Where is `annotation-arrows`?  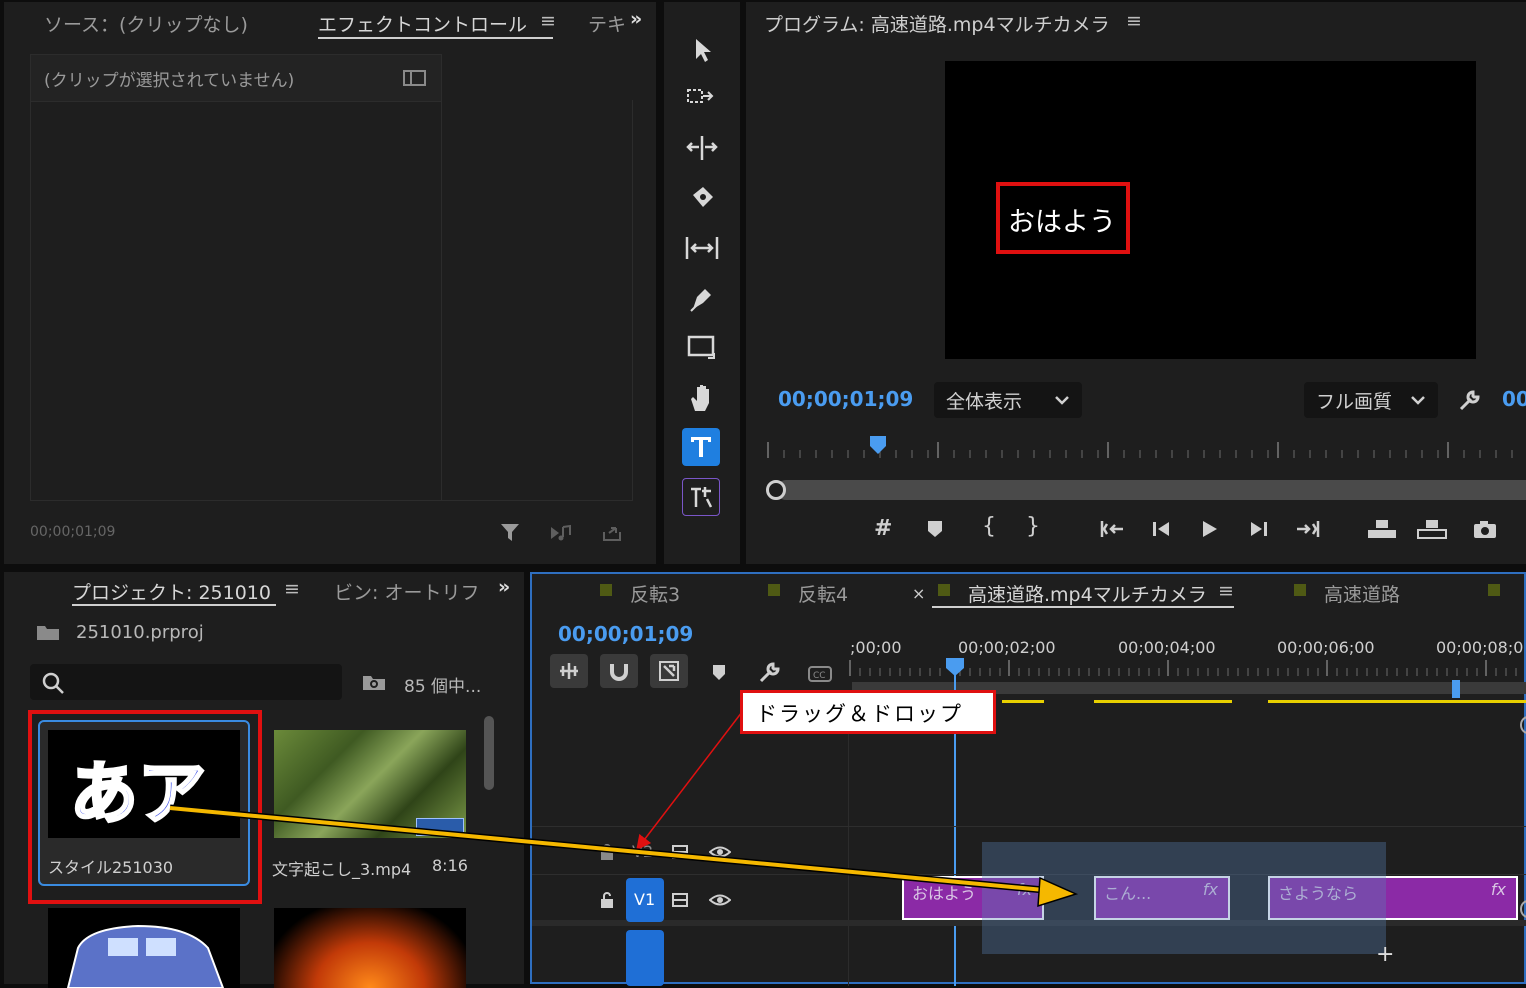 annotation-arrows is located at coordinates (624, 809).